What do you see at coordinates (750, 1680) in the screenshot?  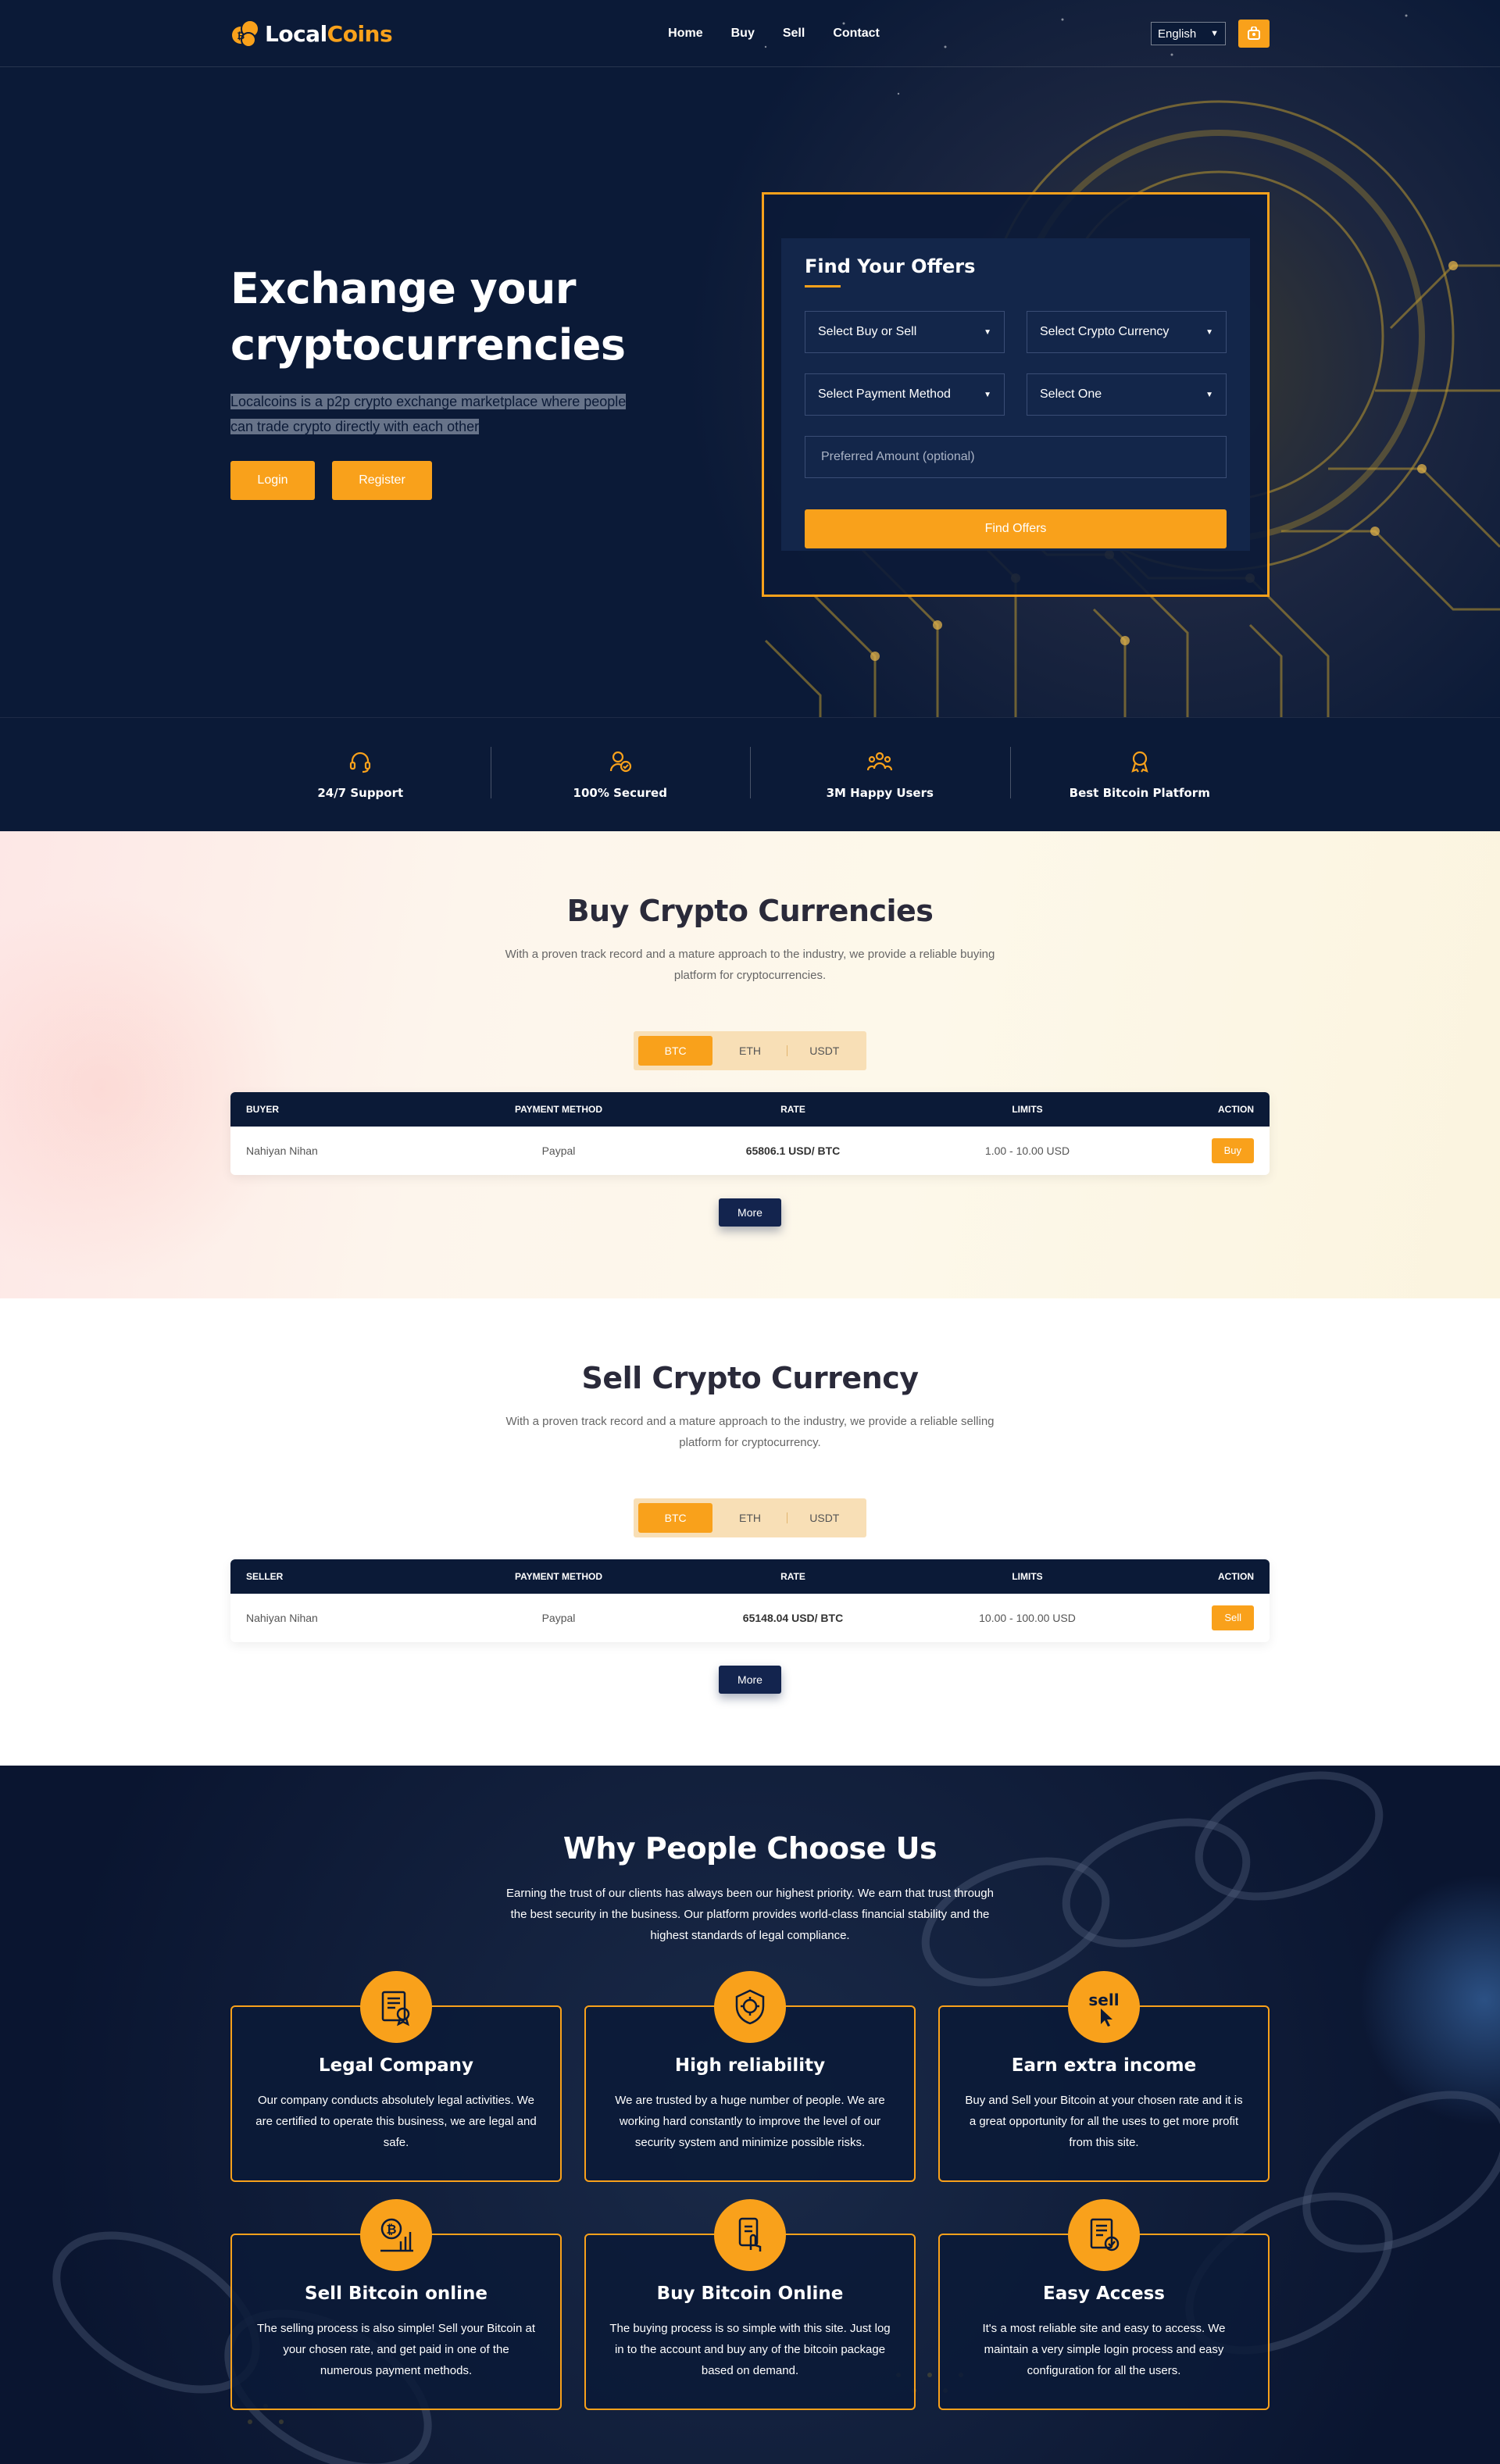 I see `sell-more-button: More` at bounding box center [750, 1680].